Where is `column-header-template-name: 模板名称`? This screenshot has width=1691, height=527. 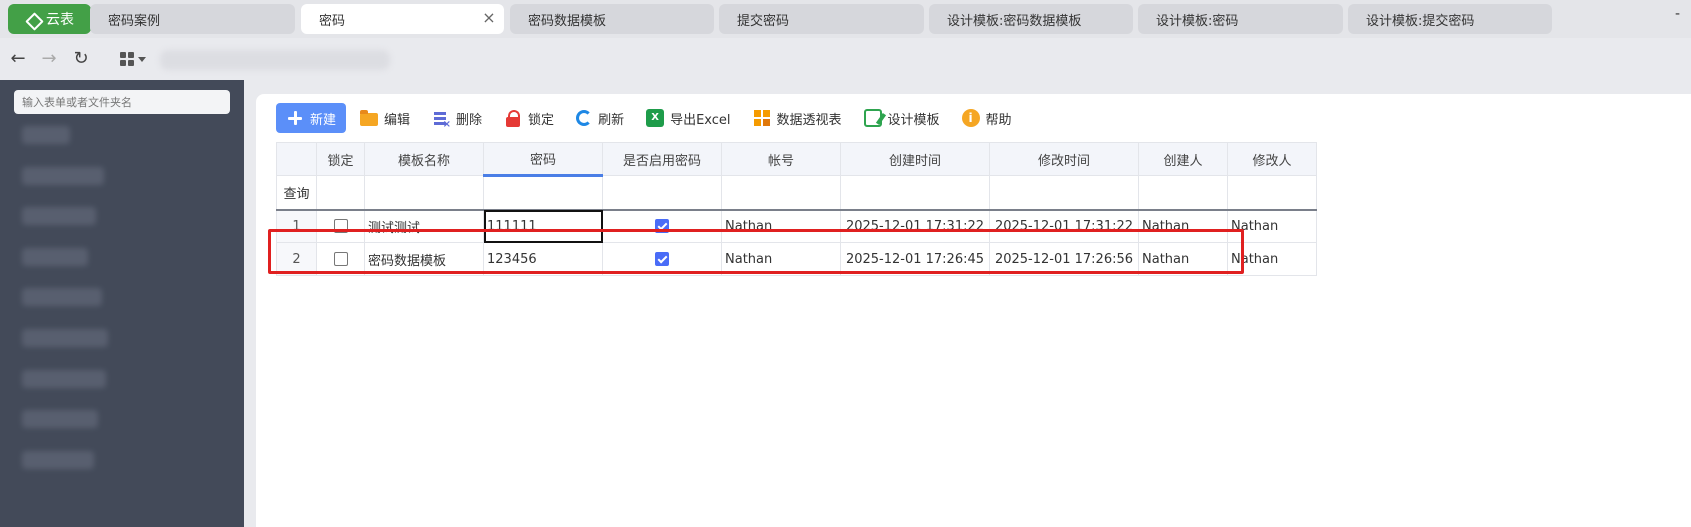 column-header-template-name: 模板名称 is located at coordinates (424, 159).